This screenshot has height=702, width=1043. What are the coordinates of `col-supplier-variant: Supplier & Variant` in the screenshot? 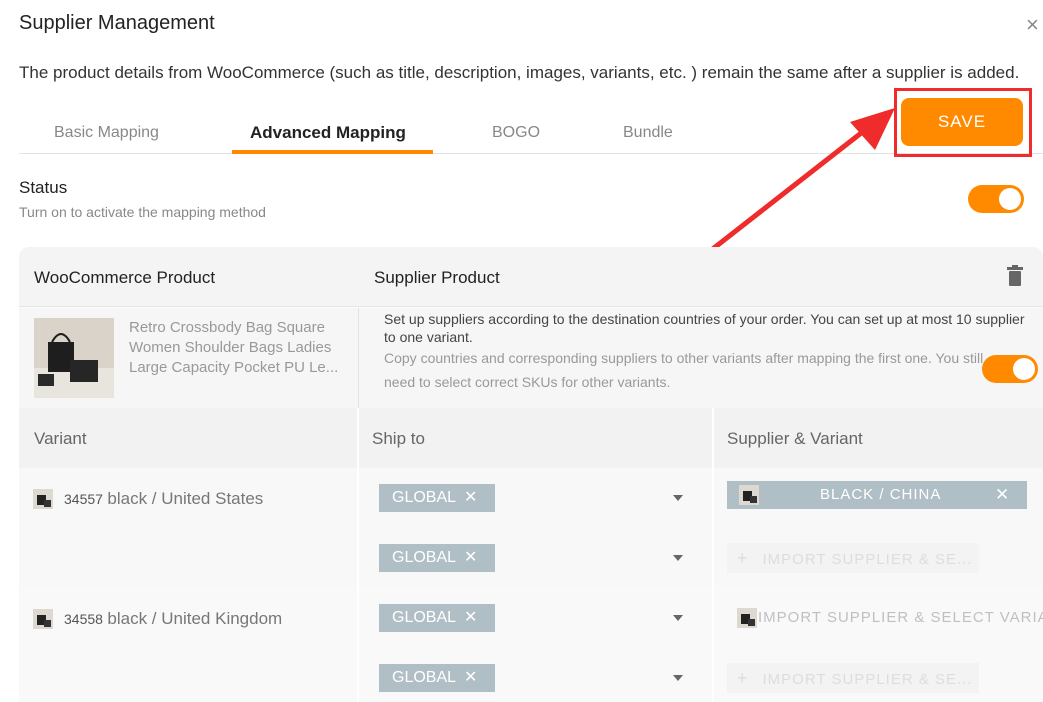 It's located at (795, 438).